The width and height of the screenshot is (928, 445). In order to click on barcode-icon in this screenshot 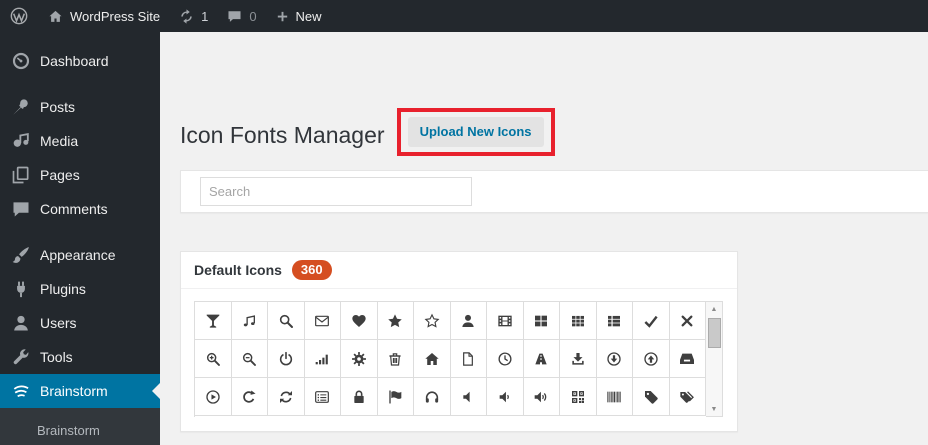, I will do `click(614, 397)`.